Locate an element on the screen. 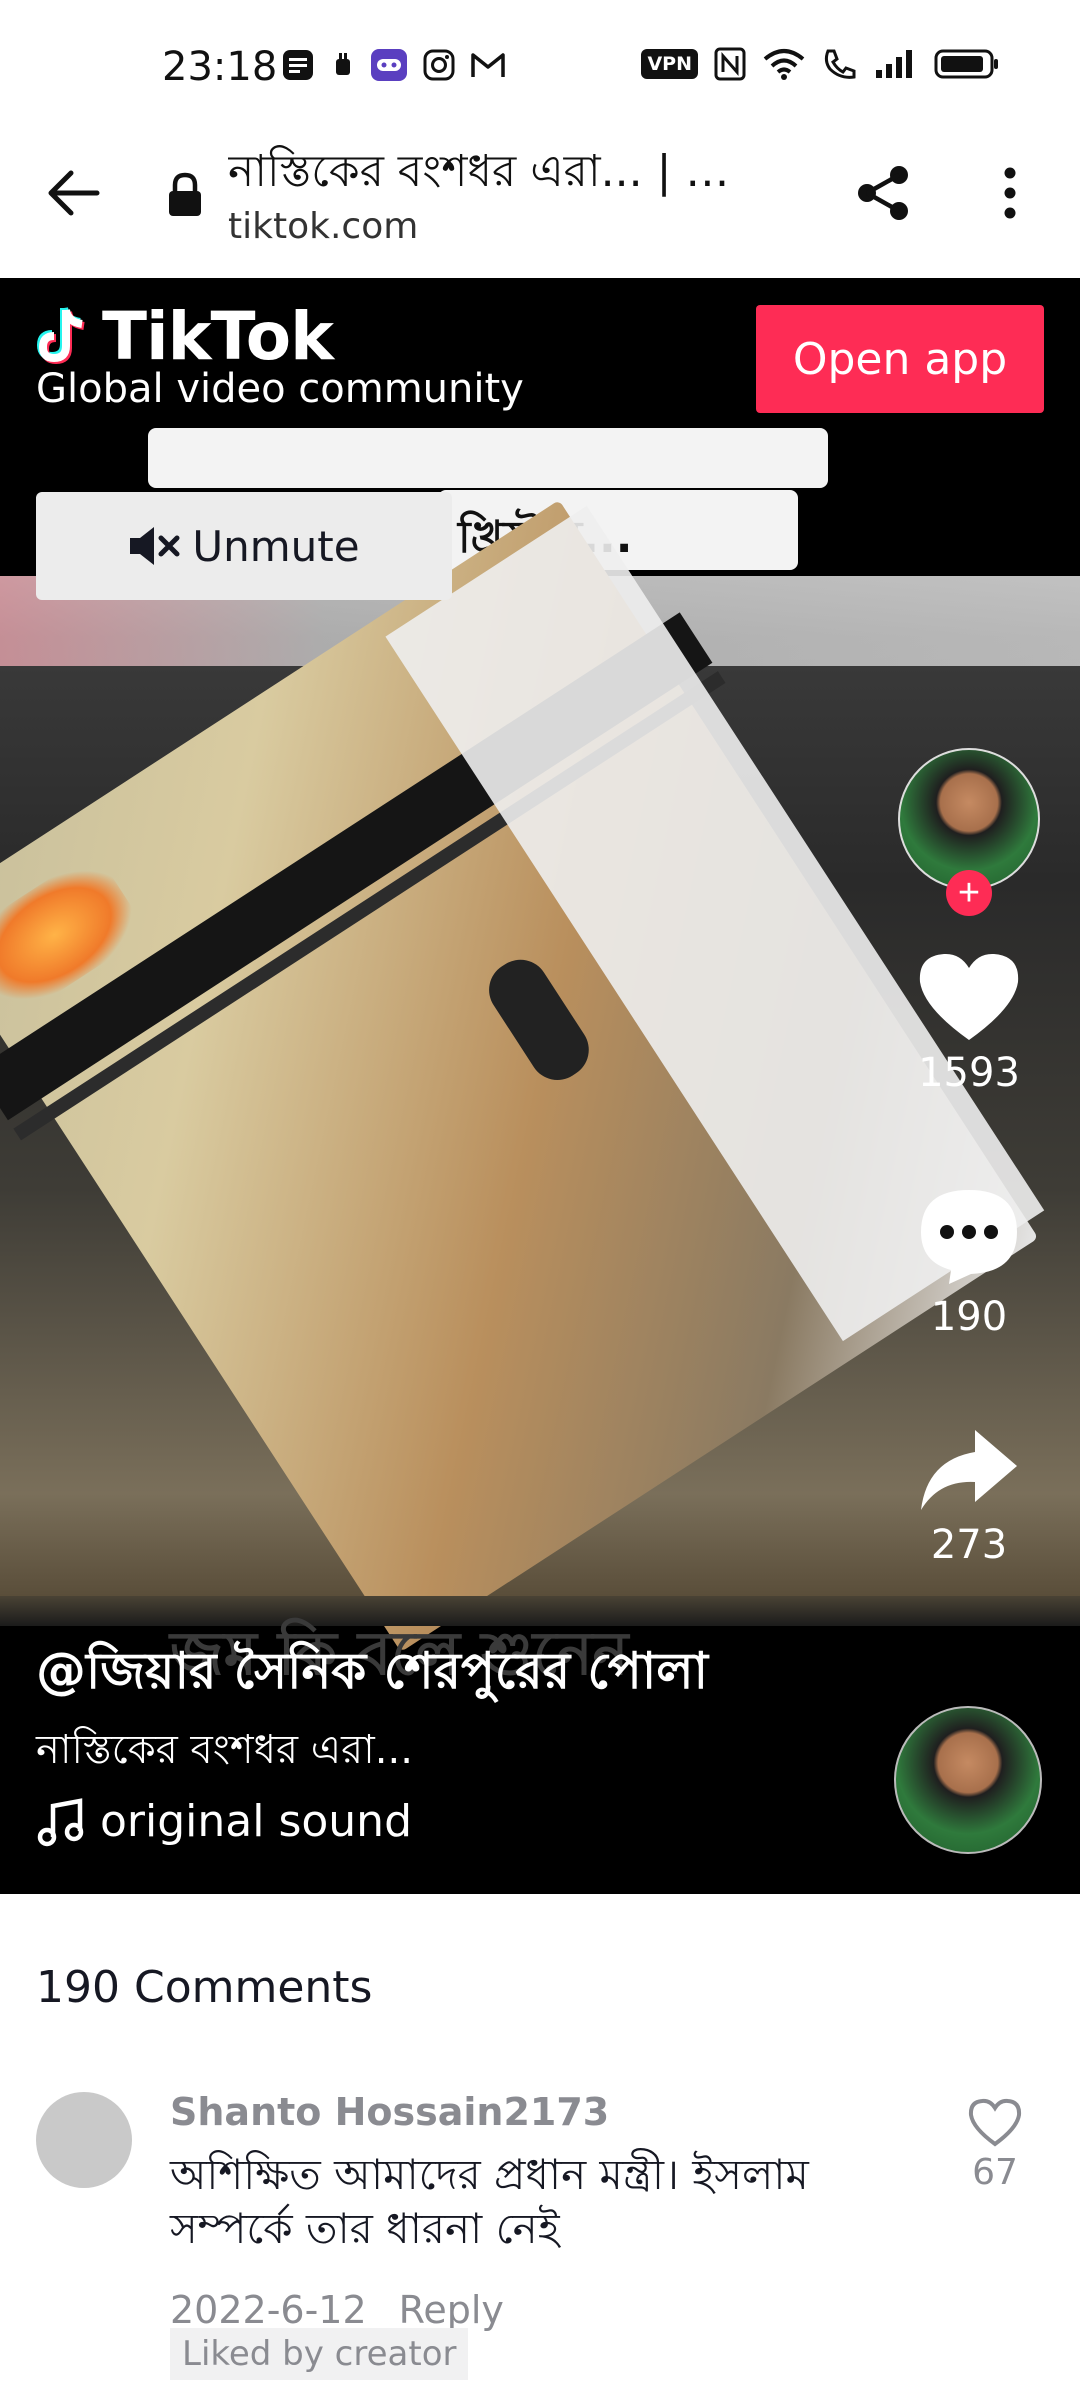  liked-by-creator-badge: Liked by creator is located at coordinates (319, 2354).